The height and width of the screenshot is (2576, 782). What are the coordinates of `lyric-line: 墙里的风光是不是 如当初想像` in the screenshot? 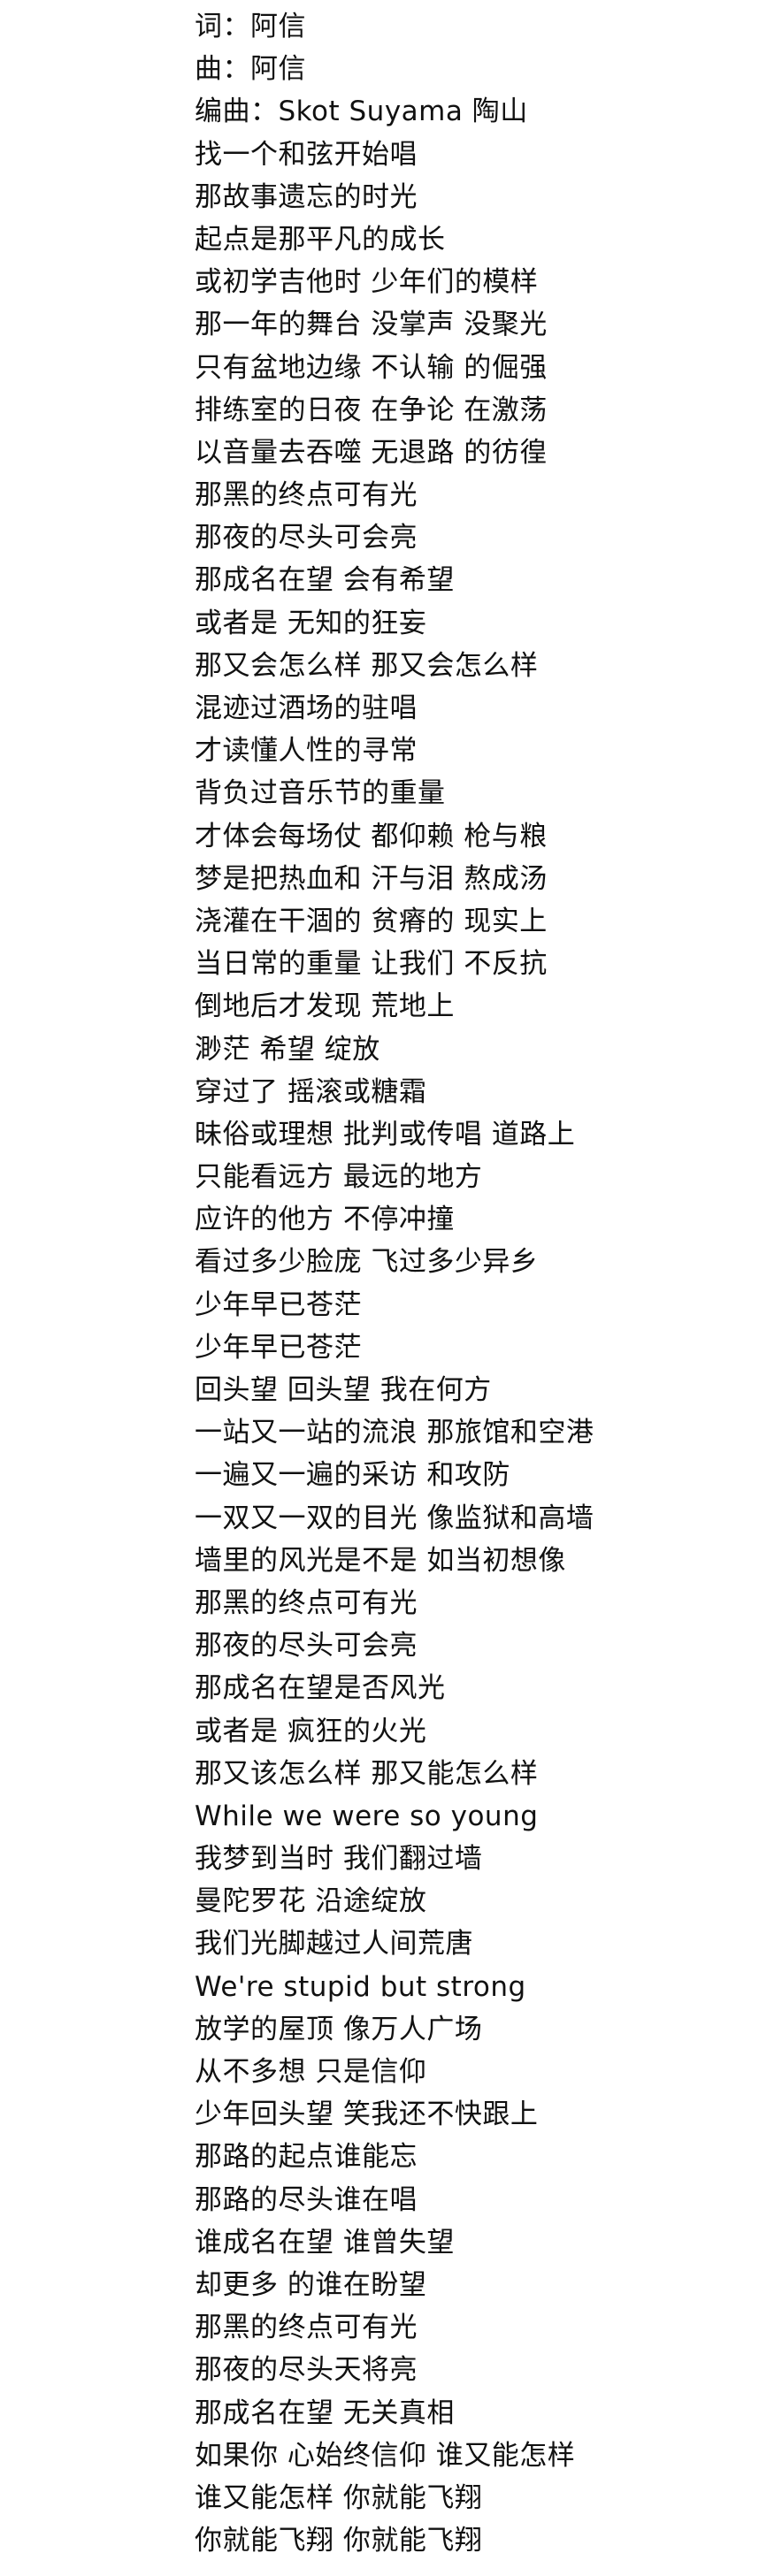 It's located at (380, 1561).